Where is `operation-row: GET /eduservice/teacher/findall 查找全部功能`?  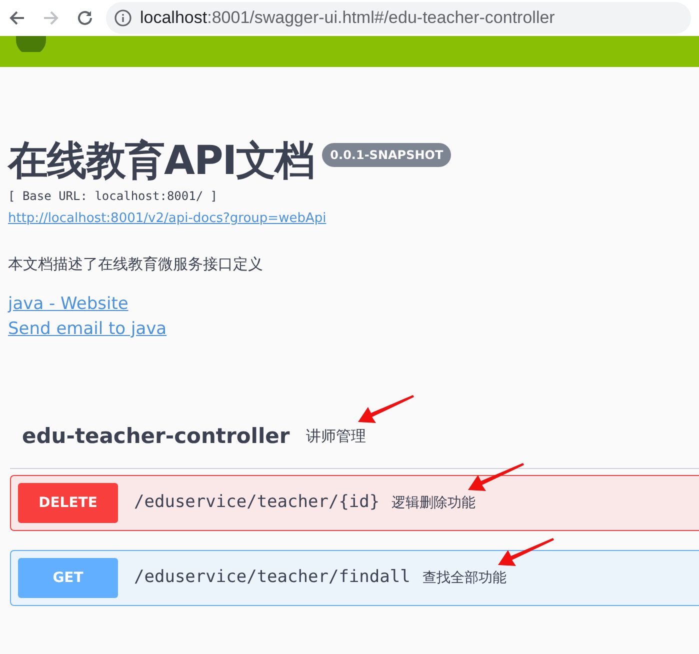 operation-row: GET /eduservice/teacher/findall 查找全部功能 is located at coordinates (354, 578).